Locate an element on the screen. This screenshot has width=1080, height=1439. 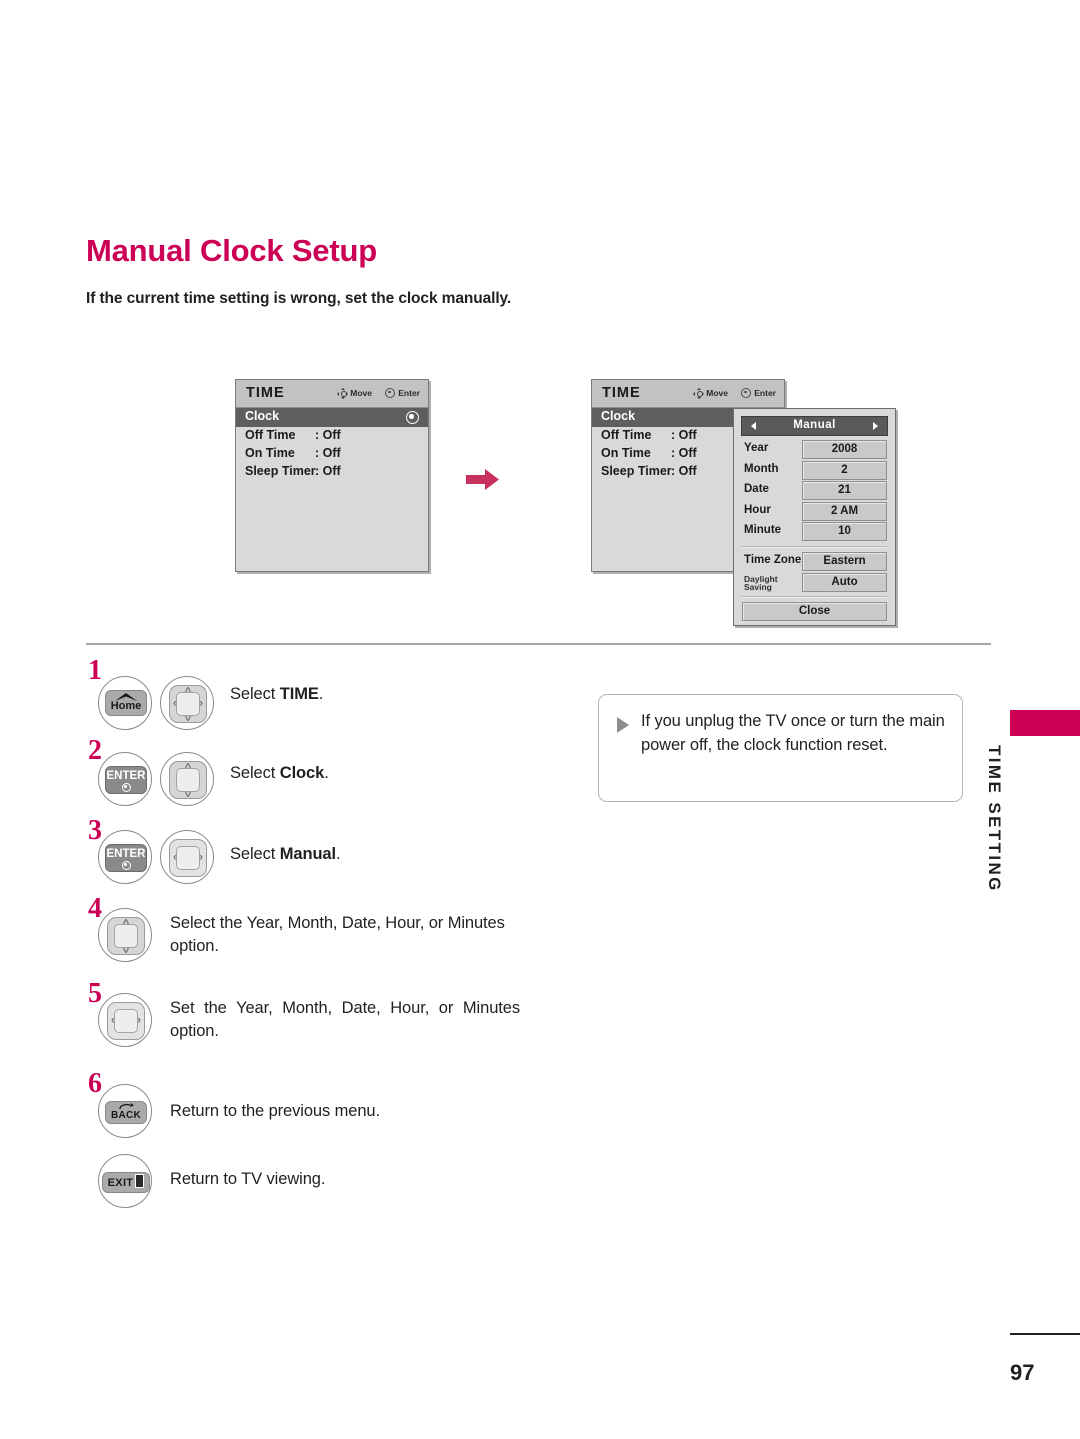
osd-row-label: Off Time is located at coordinates (270, 435).